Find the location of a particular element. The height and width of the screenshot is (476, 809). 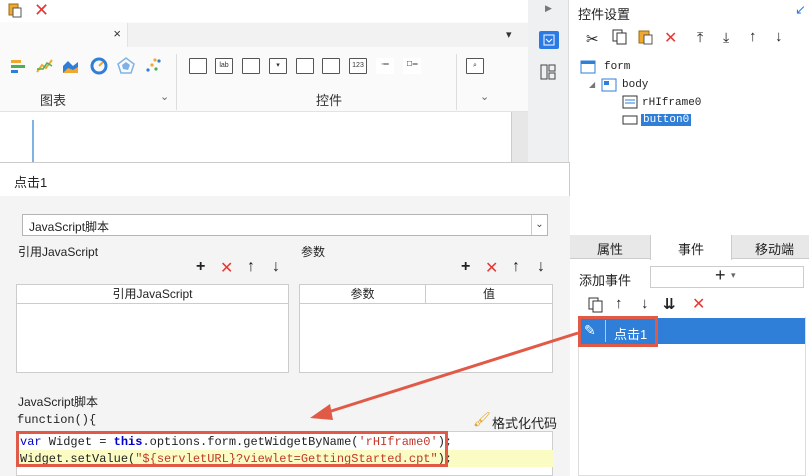

radio-group-icon: ◦═ is located at coordinates (385, 66).